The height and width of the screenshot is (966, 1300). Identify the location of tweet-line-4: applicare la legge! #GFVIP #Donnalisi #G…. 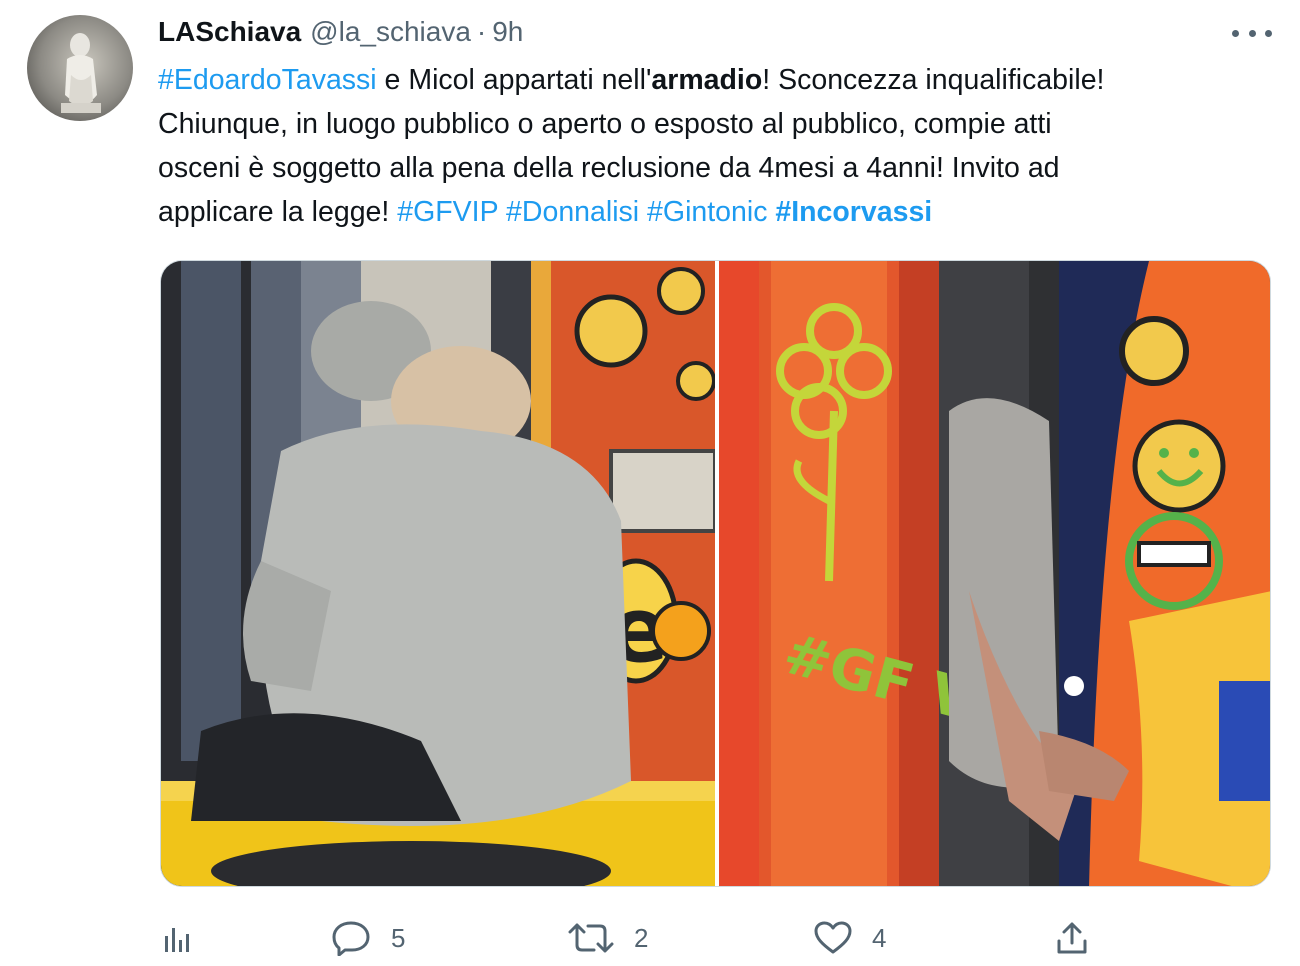
(718, 212).